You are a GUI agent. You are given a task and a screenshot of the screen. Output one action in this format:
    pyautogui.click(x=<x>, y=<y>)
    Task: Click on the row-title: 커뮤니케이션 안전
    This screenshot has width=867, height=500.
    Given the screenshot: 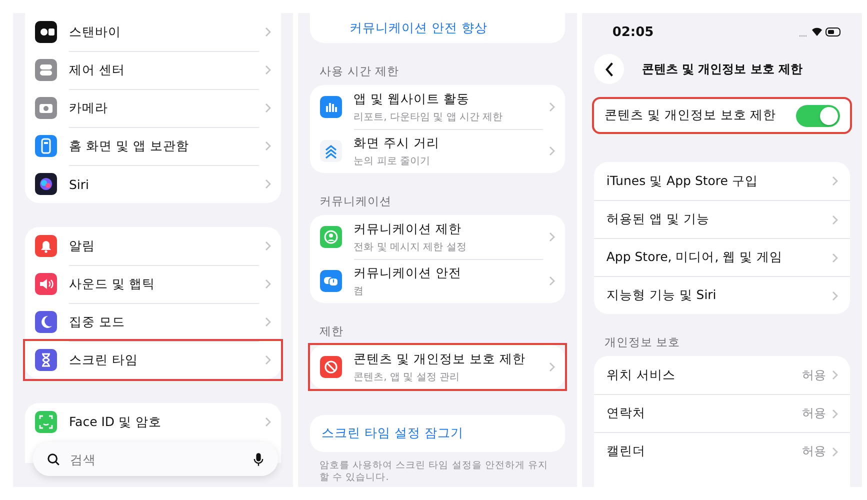 What is the action you would take?
    pyautogui.click(x=408, y=273)
    